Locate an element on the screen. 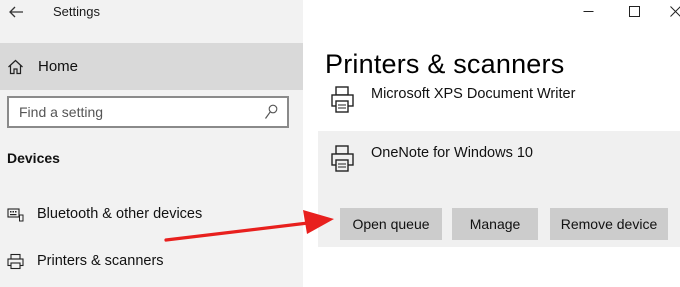 The width and height of the screenshot is (680, 287). sidebar-item-label: Home is located at coordinates (58, 66).